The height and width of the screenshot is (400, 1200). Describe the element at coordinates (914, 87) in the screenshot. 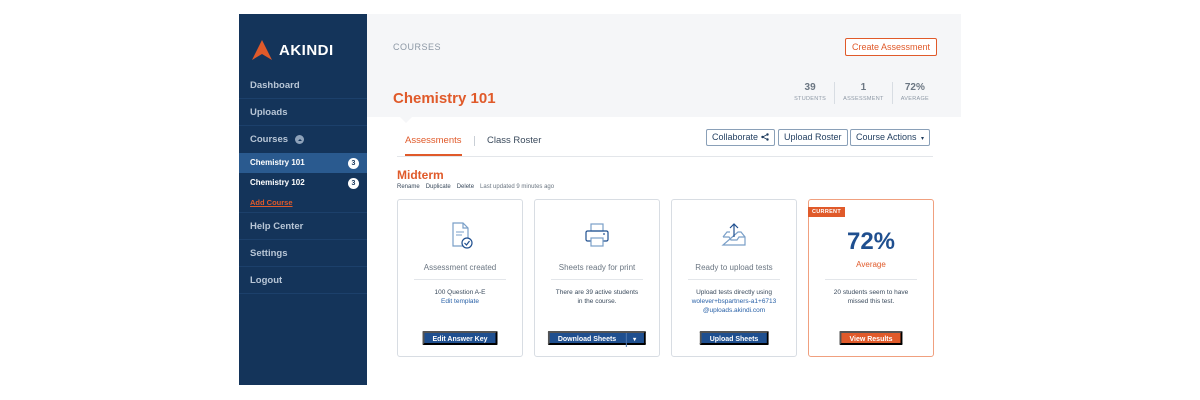

I see `stat-value: 72%` at that location.